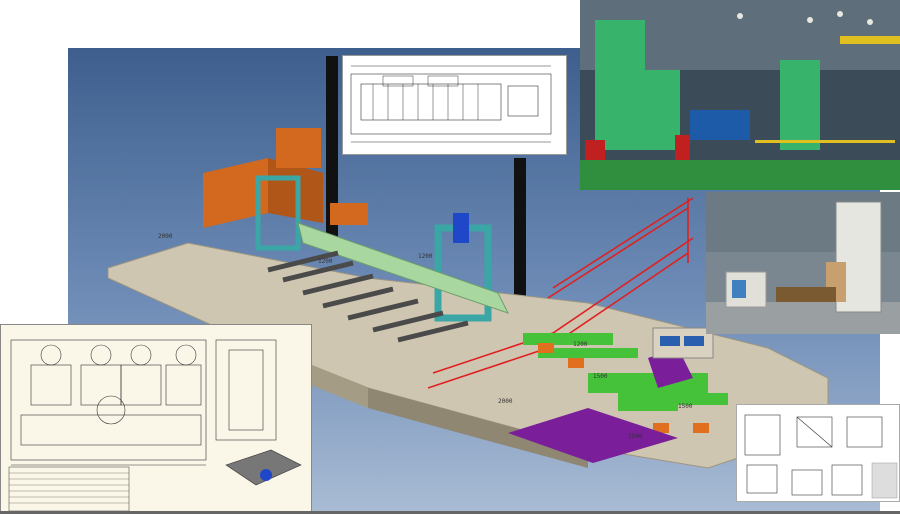 Image resolution: width=900 pixels, height=514 pixels. What do you see at coordinates (451, 104) in the screenshot?
I see `plan-view-drawing-svg` at bounding box center [451, 104].